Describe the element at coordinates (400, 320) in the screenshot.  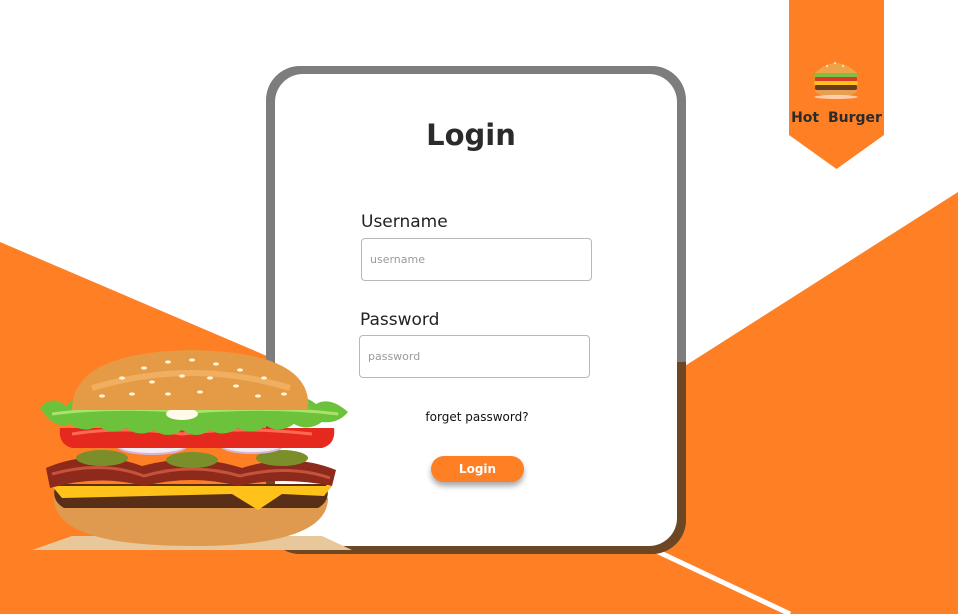
I see `password-label: Password` at that location.